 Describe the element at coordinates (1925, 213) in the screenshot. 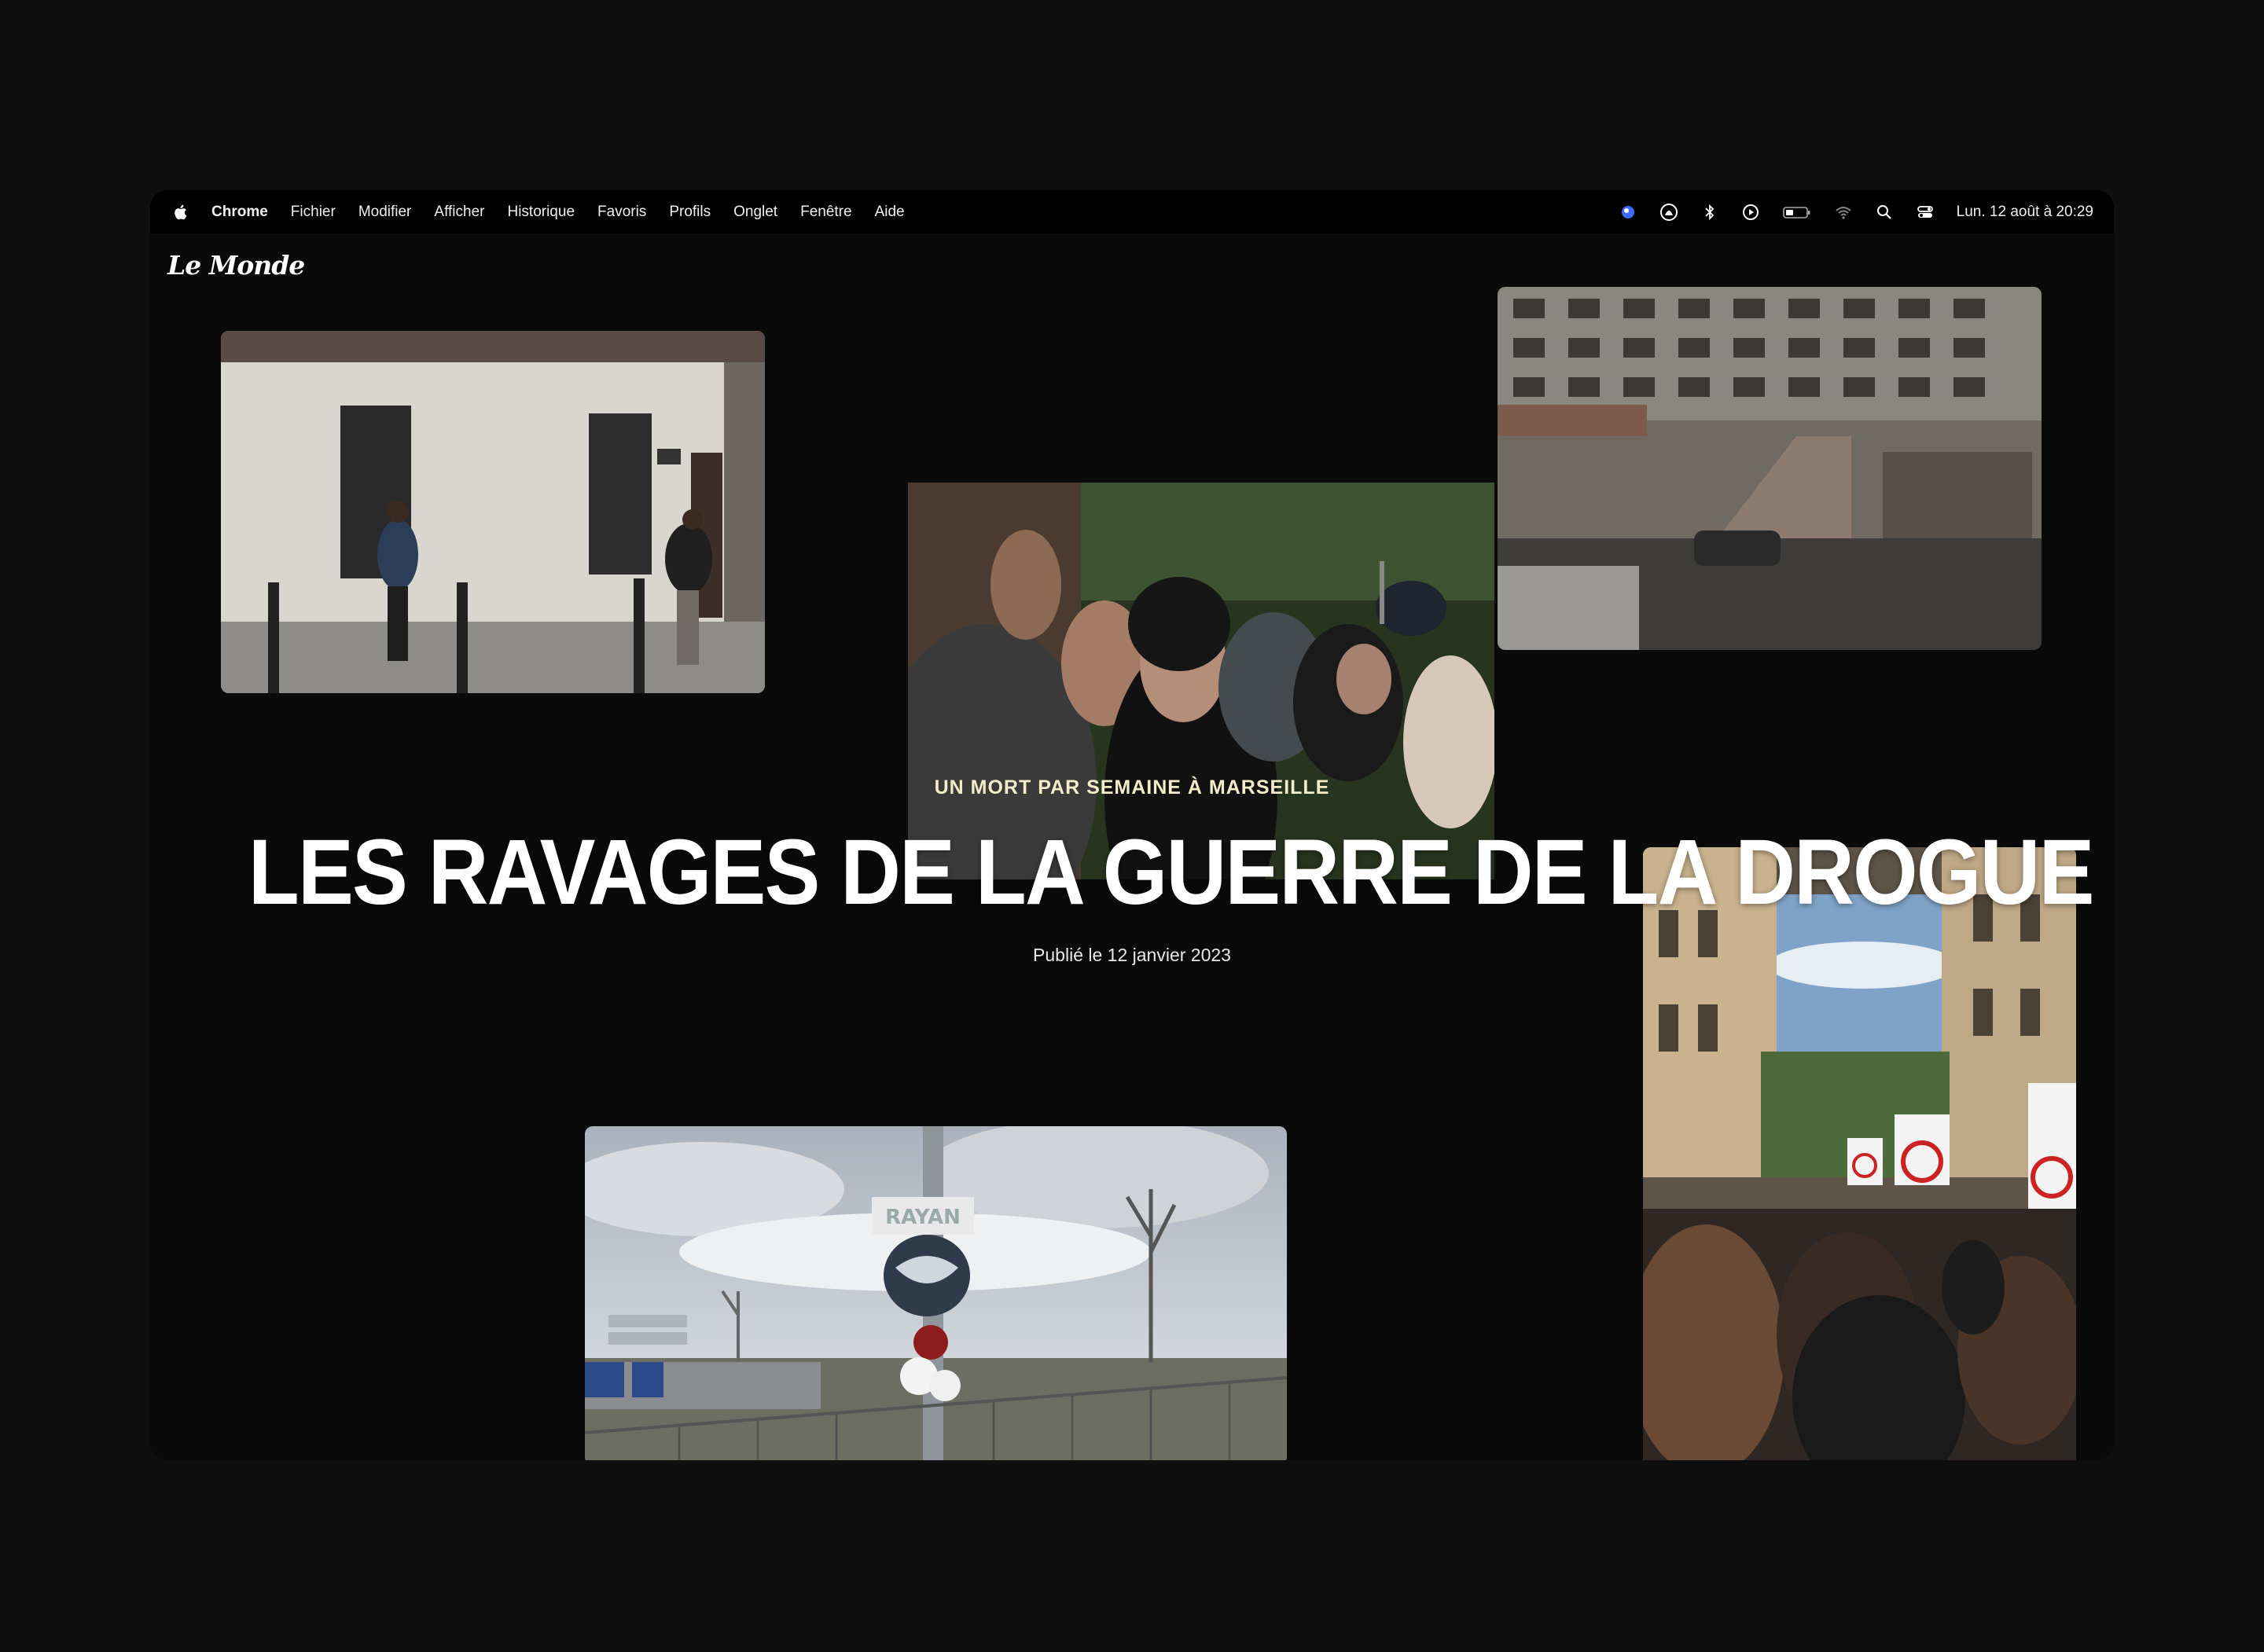

I see `control-center-icon` at that location.